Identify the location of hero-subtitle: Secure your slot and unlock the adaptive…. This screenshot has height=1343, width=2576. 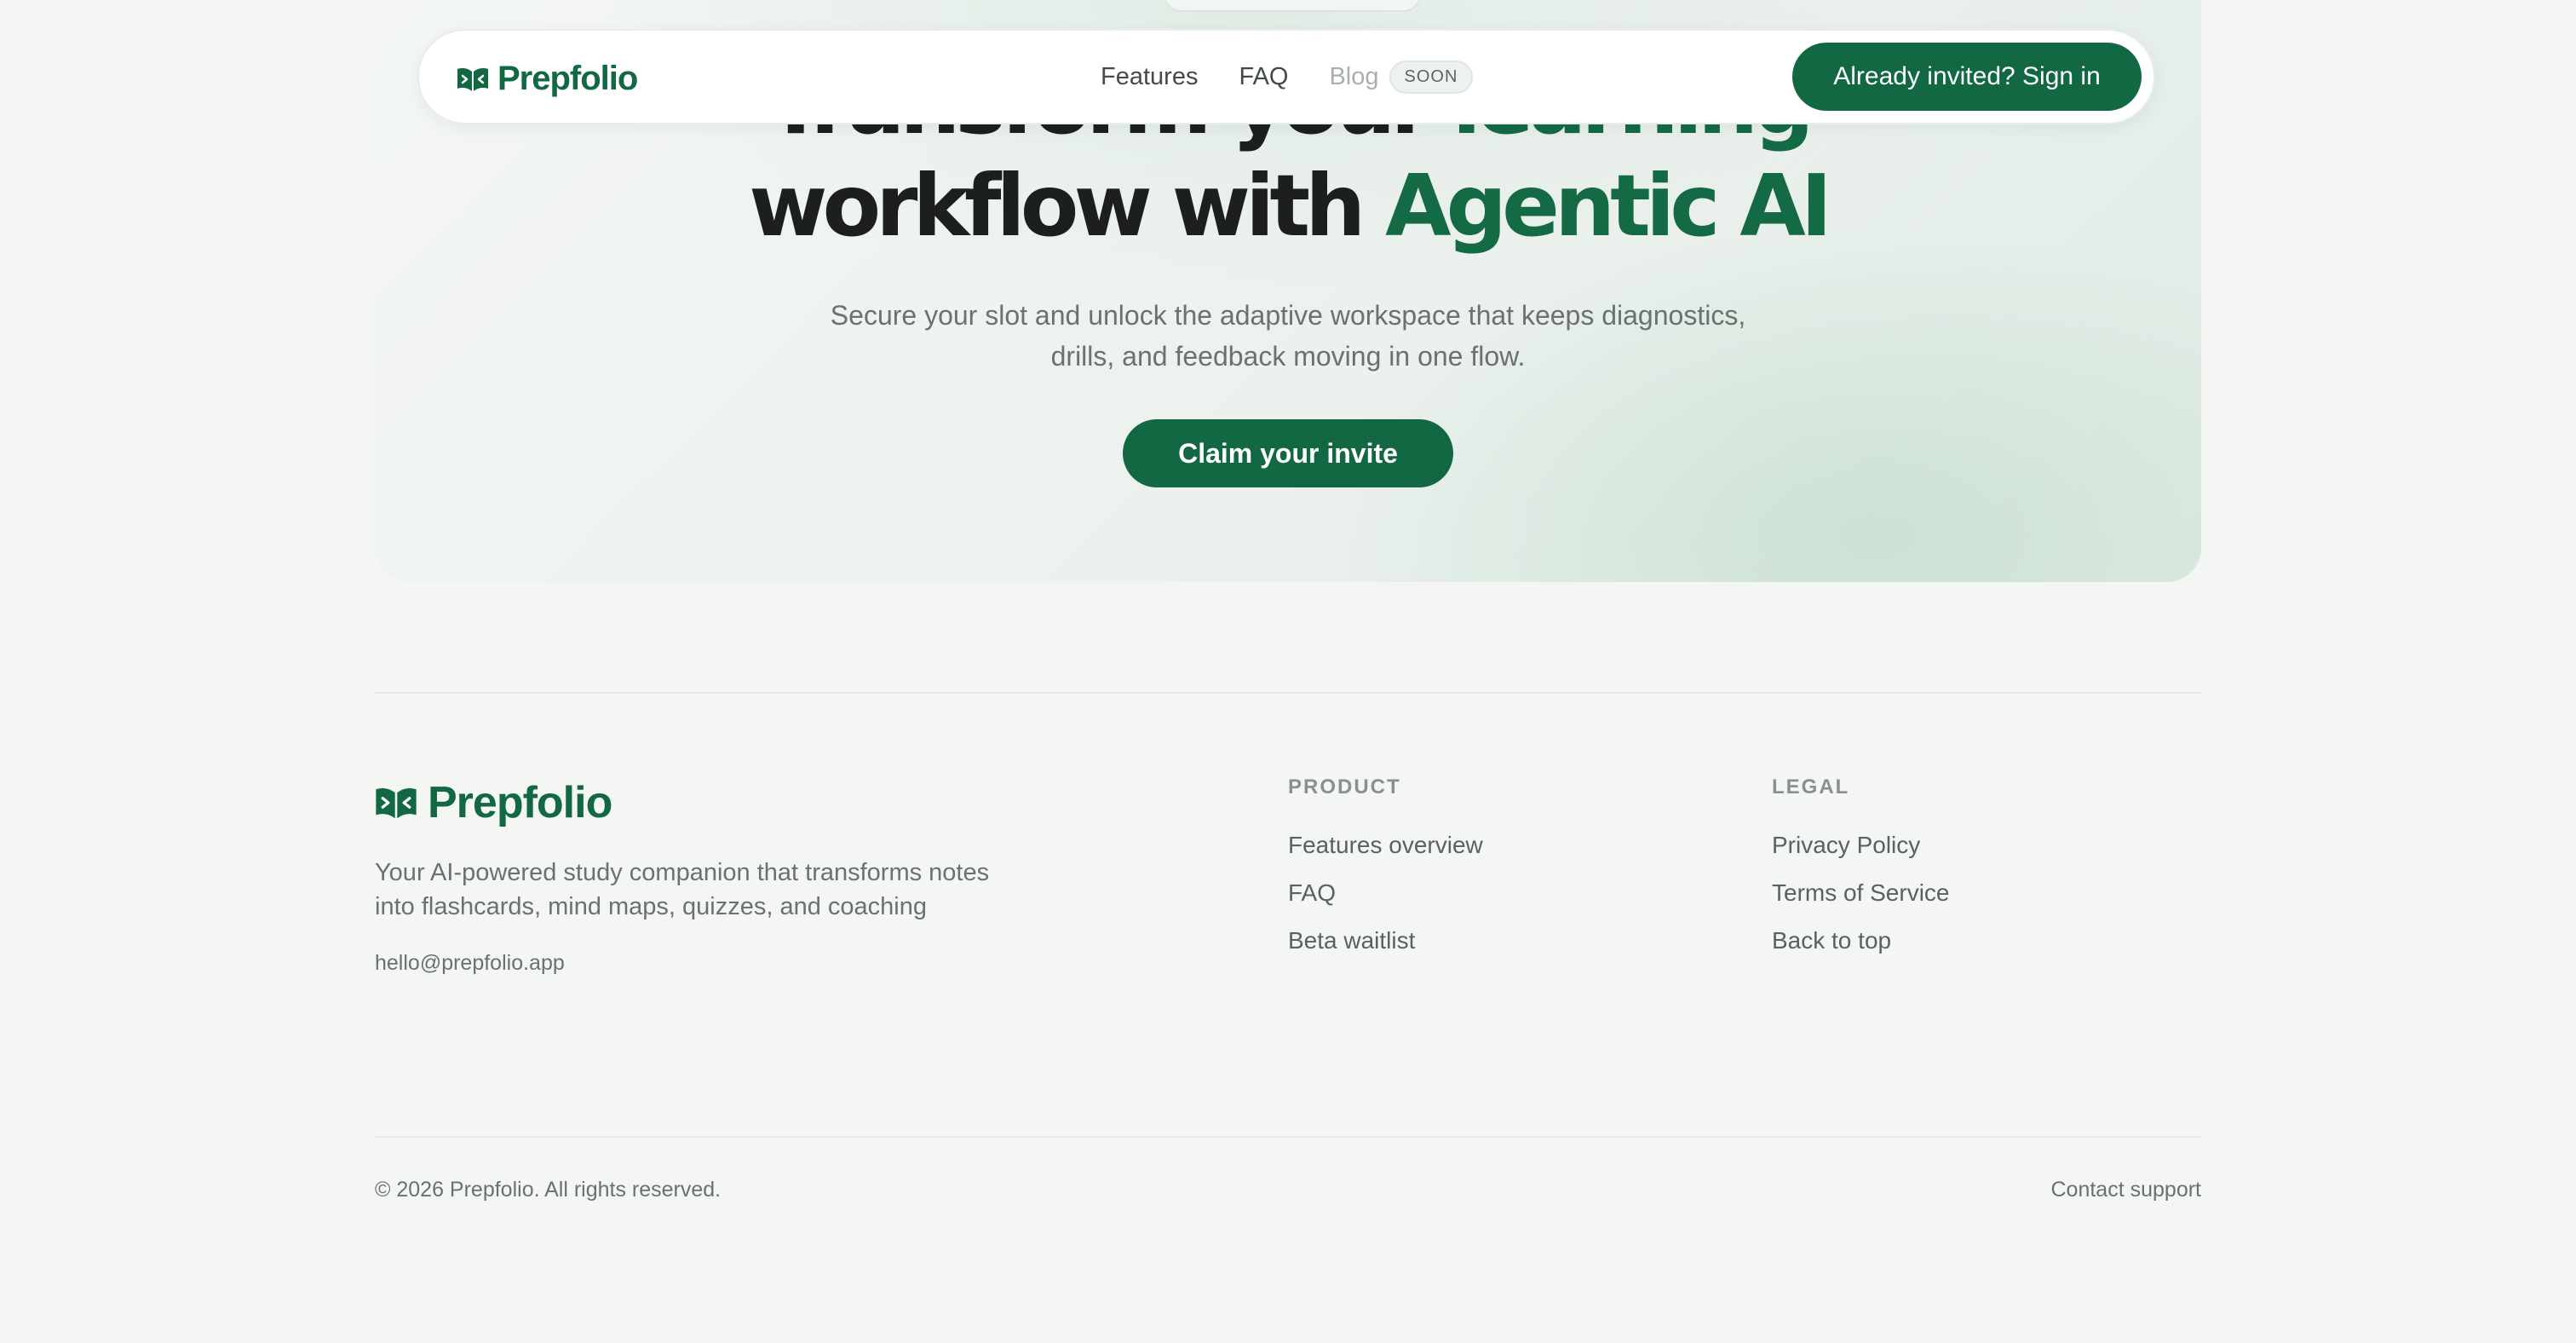
(1288, 336).